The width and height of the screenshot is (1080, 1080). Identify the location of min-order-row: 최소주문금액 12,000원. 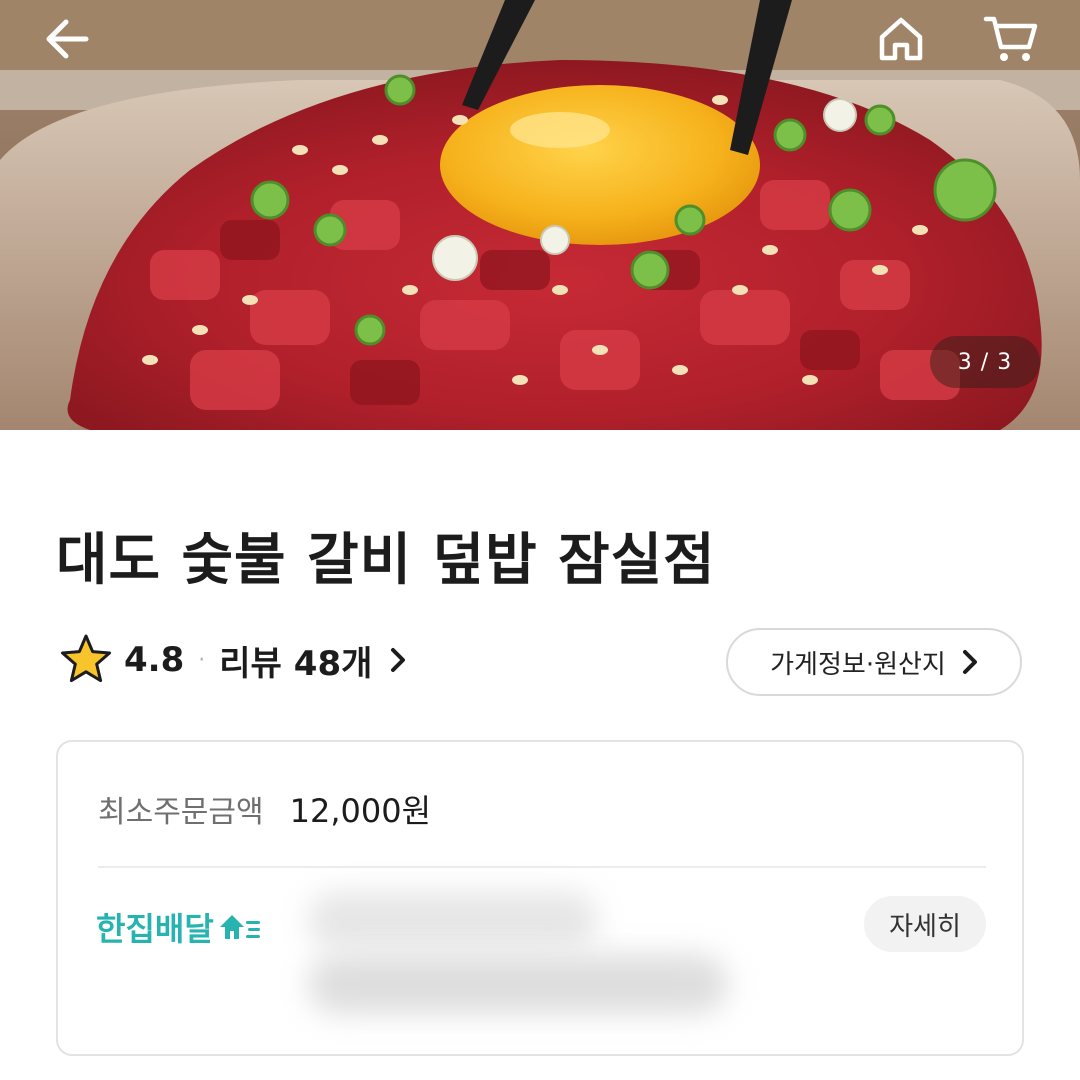
(264, 809).